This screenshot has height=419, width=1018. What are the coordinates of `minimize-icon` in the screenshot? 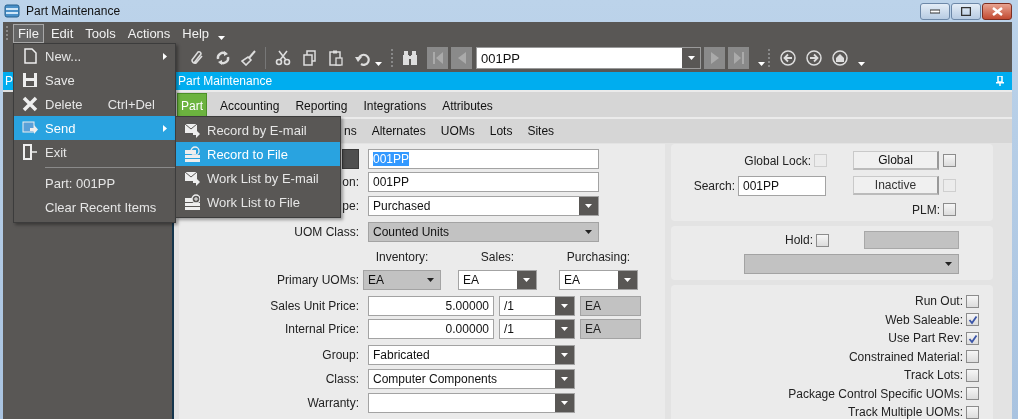 It's located at (935, 11).